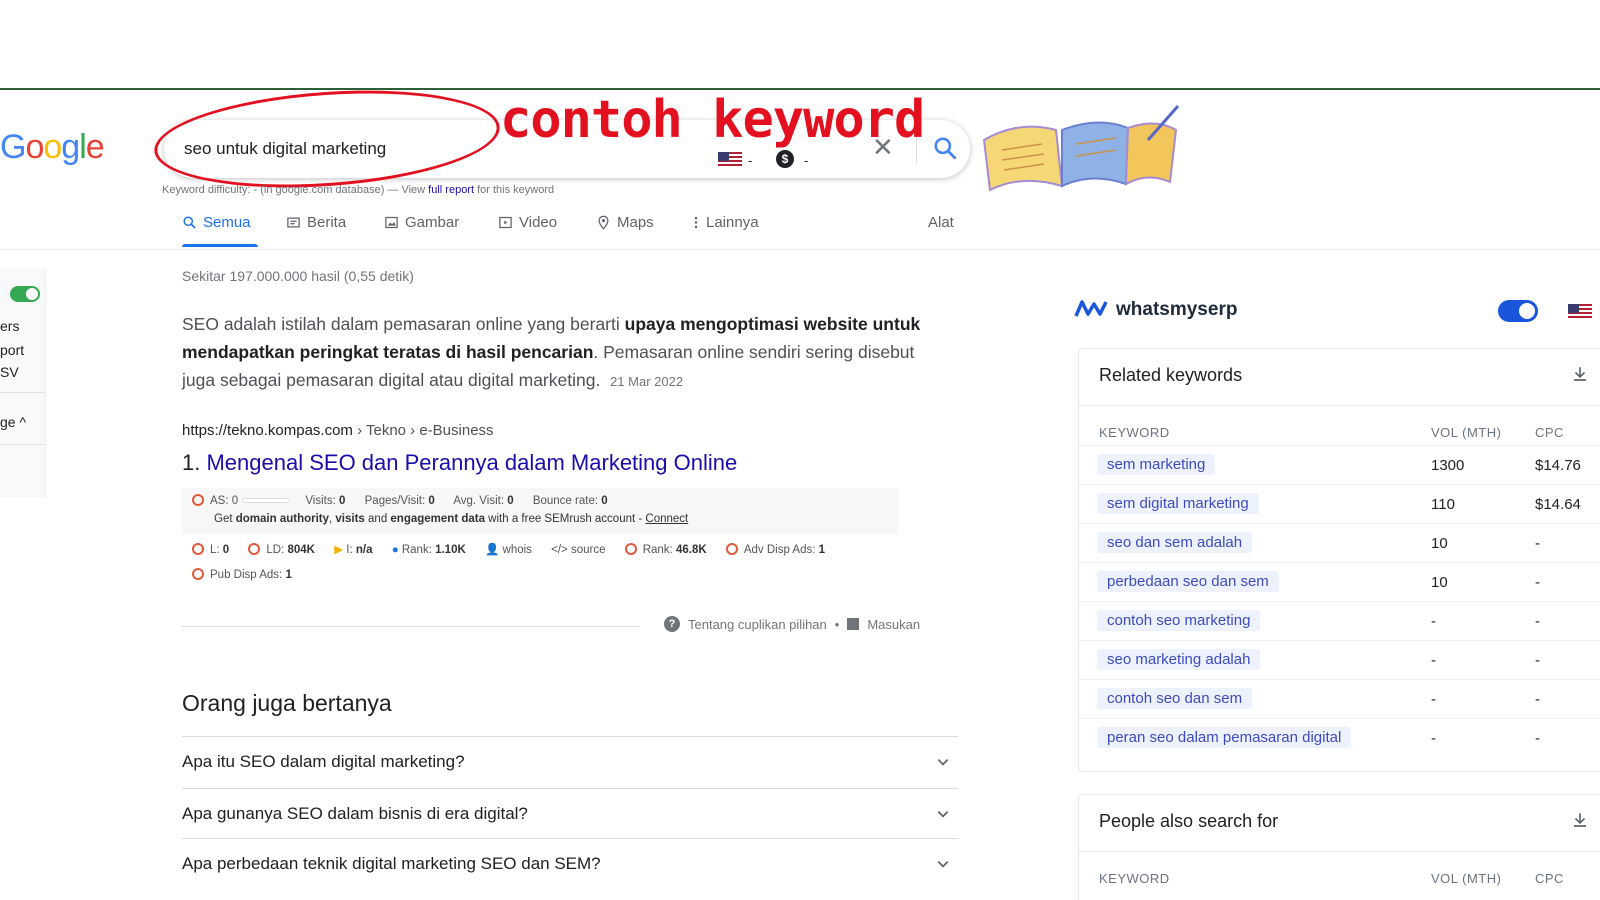 The height and width of the screenshot is (900, 1600). I want to click on kd-text-end: for this keyword, so click(516, 190).